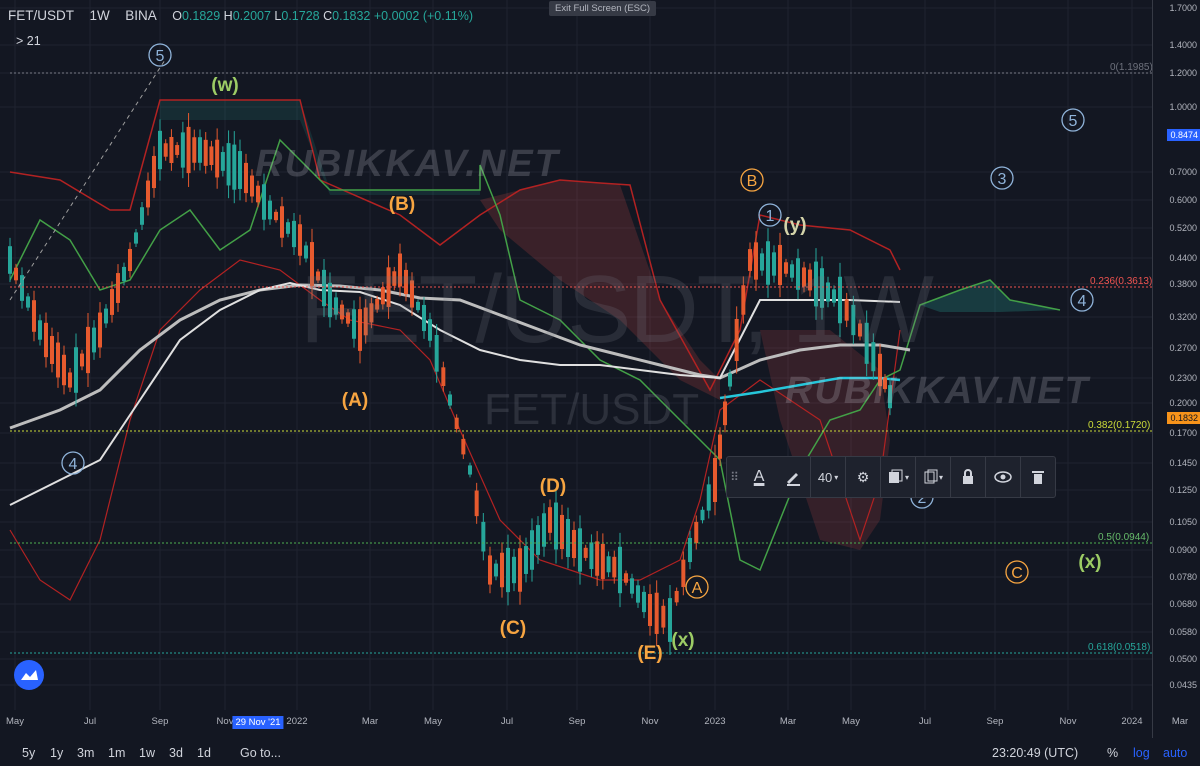 This screenshot has height=766, width=1200. Describe the element at coordinates (1141, 753) in the screenshot. I see `log-toggle: log` at that location.